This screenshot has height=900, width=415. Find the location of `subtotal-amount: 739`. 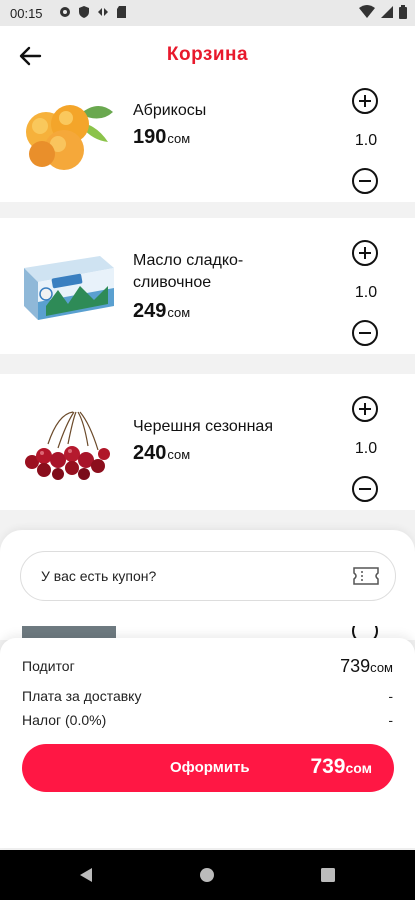

subtotal-amount: 739 is located at coordinates (355, 666).